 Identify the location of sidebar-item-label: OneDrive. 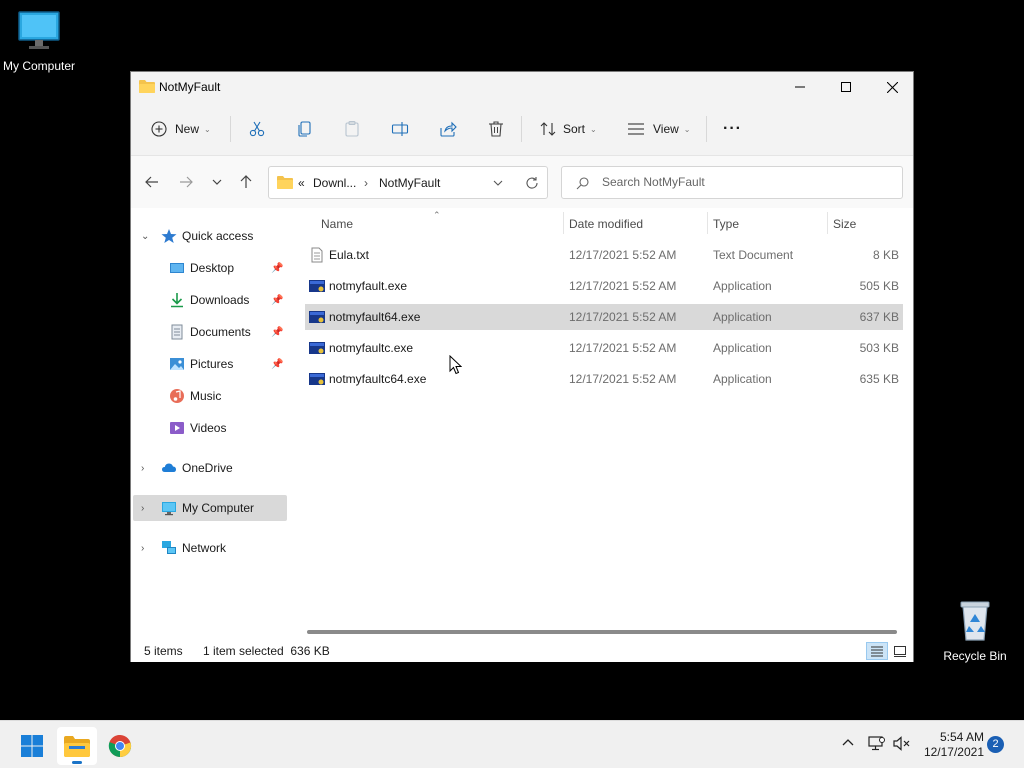
(207, 468).